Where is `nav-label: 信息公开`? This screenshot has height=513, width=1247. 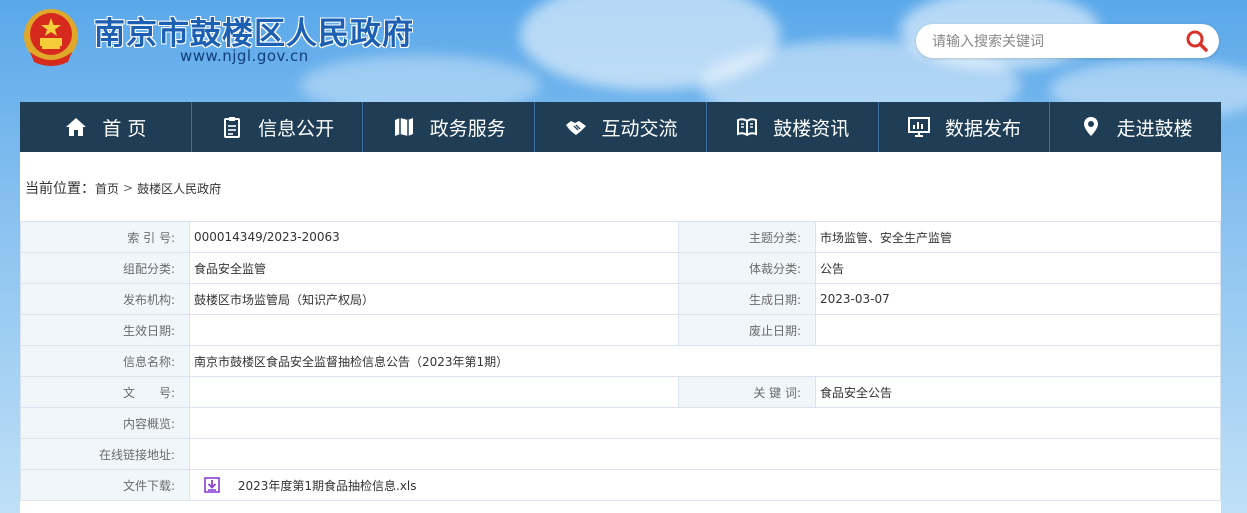 nav-label: 信息公开 is located at coordinates (296, 128).